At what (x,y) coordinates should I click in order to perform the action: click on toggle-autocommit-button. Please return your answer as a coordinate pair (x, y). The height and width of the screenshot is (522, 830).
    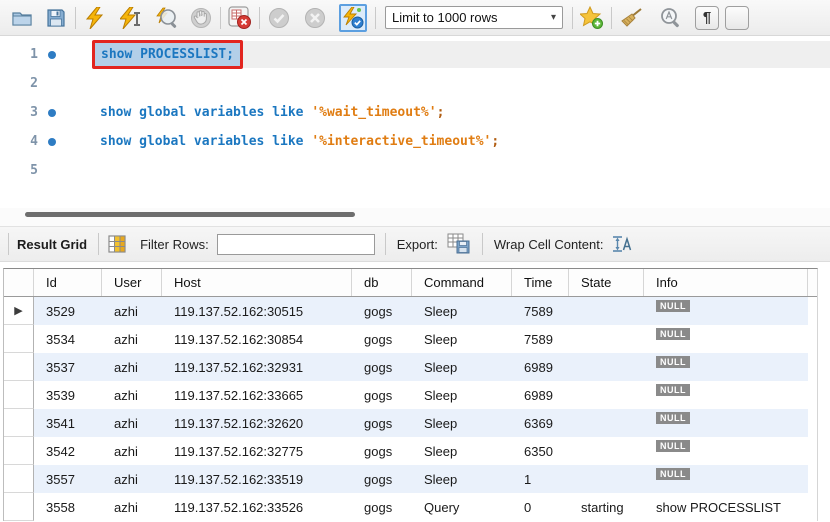
    Looking at the image, I should click on (353, 17).